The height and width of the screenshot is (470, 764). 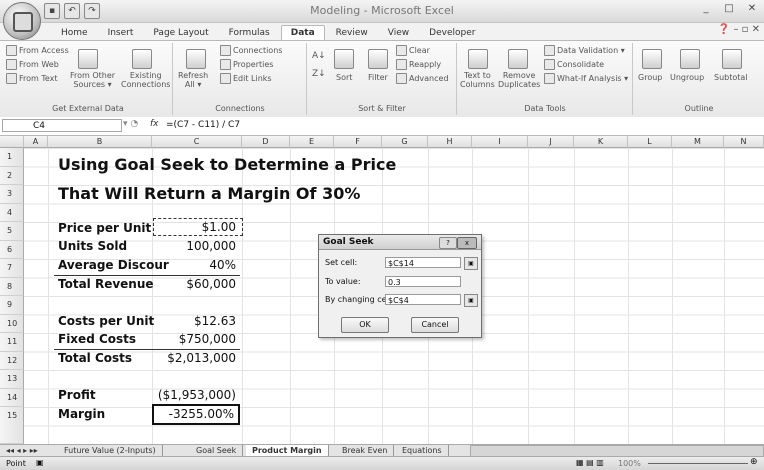 I want to click on help-button: ?, so click(x=448, y=243).